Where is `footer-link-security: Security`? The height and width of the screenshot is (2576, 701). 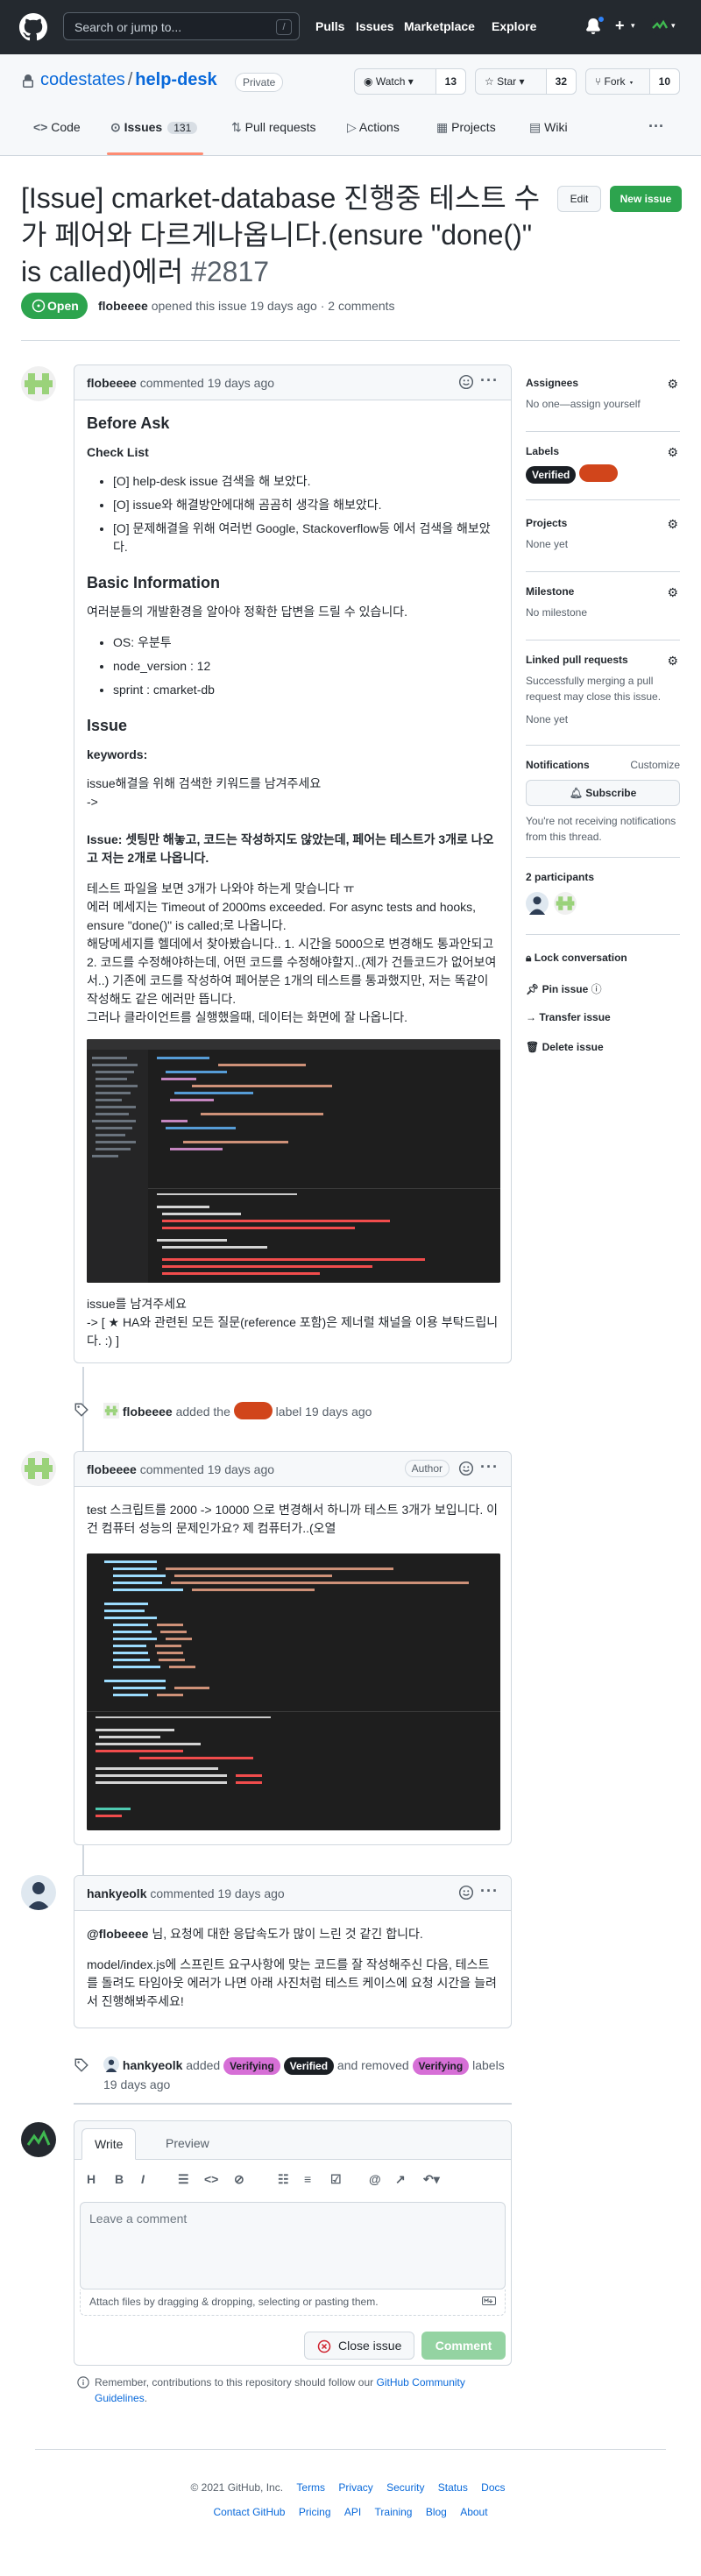 footer-link-security: Security is located at coordinates (405, 2487).